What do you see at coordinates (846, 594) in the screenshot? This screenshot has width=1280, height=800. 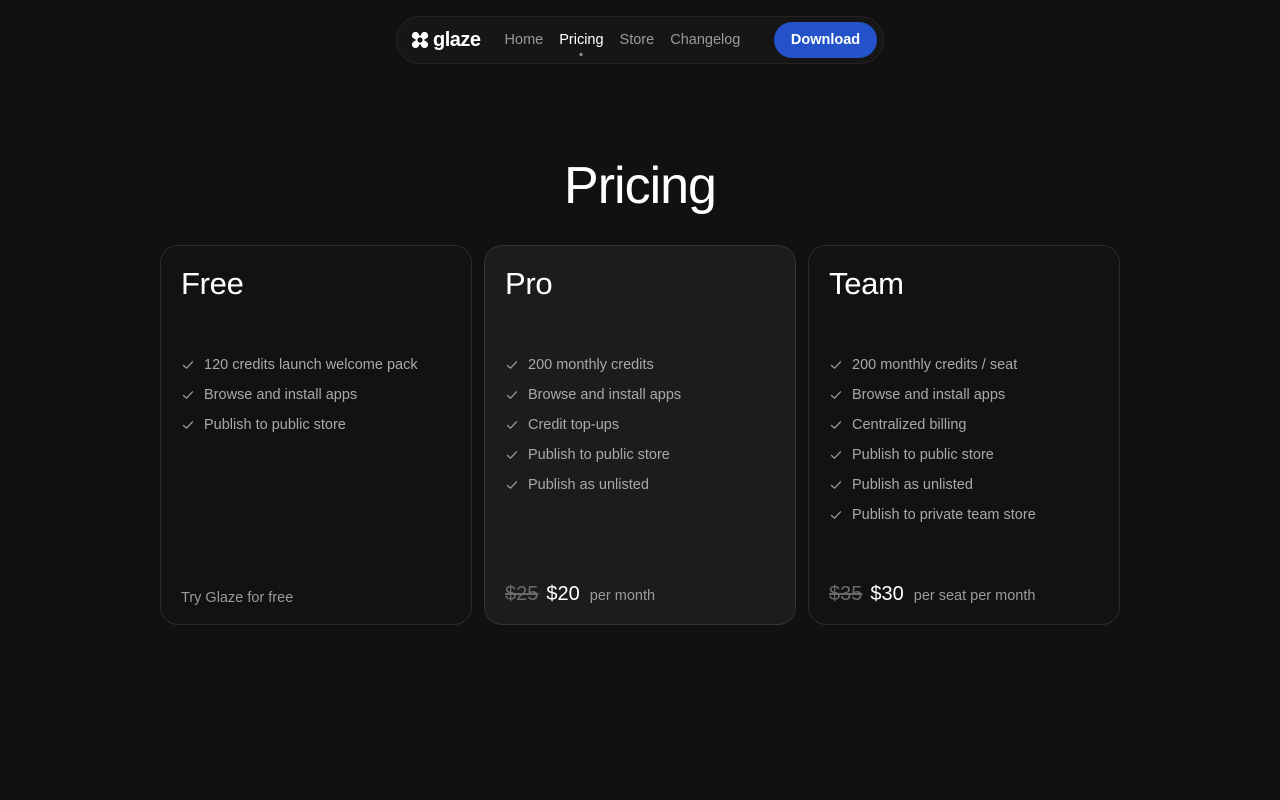 I see `old-price: $35` at bounding box center [846, 594].